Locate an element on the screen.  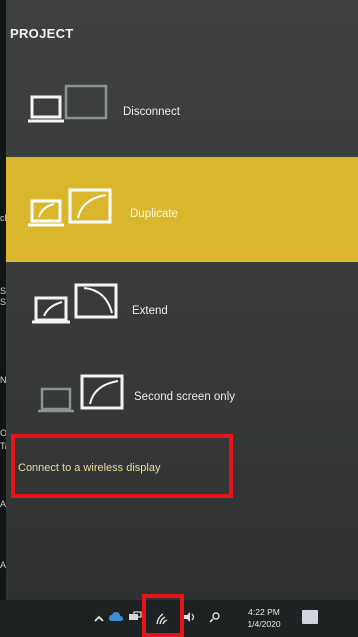
clock-time: 4:22 PM is located at coordinates (264, 612).